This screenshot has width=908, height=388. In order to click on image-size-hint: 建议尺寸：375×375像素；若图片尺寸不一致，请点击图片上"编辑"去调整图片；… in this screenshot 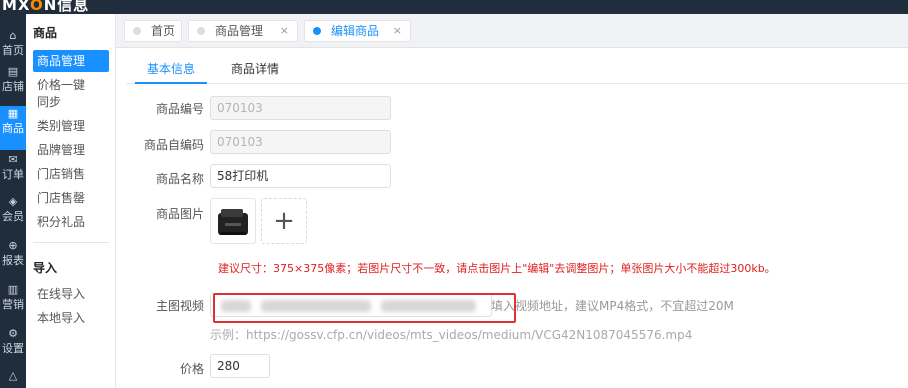, I will do `click(497, 268)`.